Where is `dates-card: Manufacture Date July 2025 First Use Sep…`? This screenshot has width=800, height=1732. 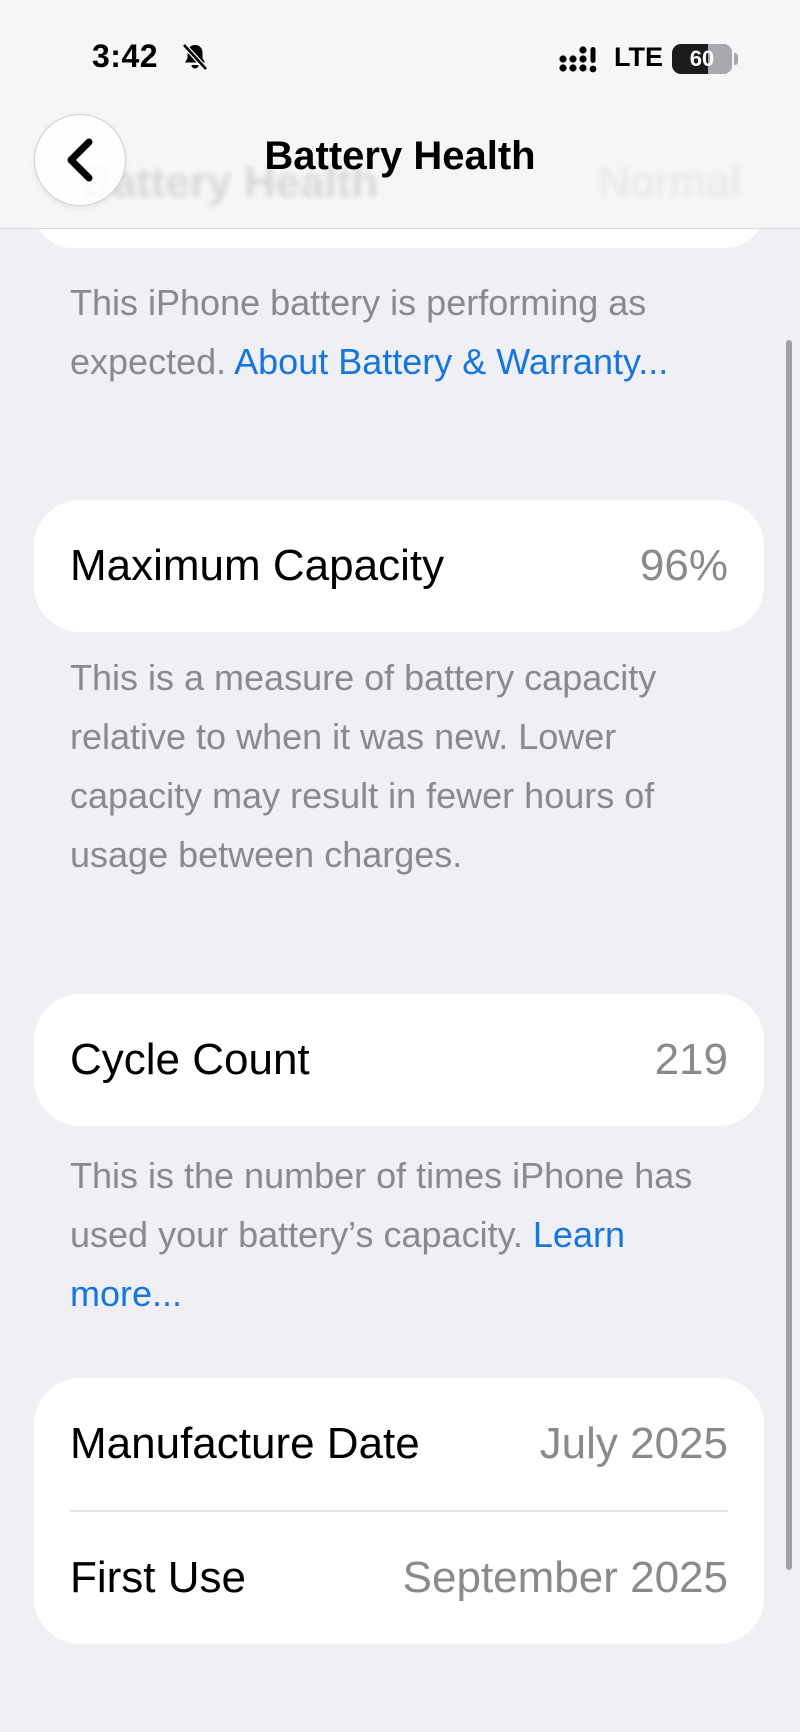 dates-card: Manufacture Date July 2025 First Use Sep… is located at coordinates (399, 1511).